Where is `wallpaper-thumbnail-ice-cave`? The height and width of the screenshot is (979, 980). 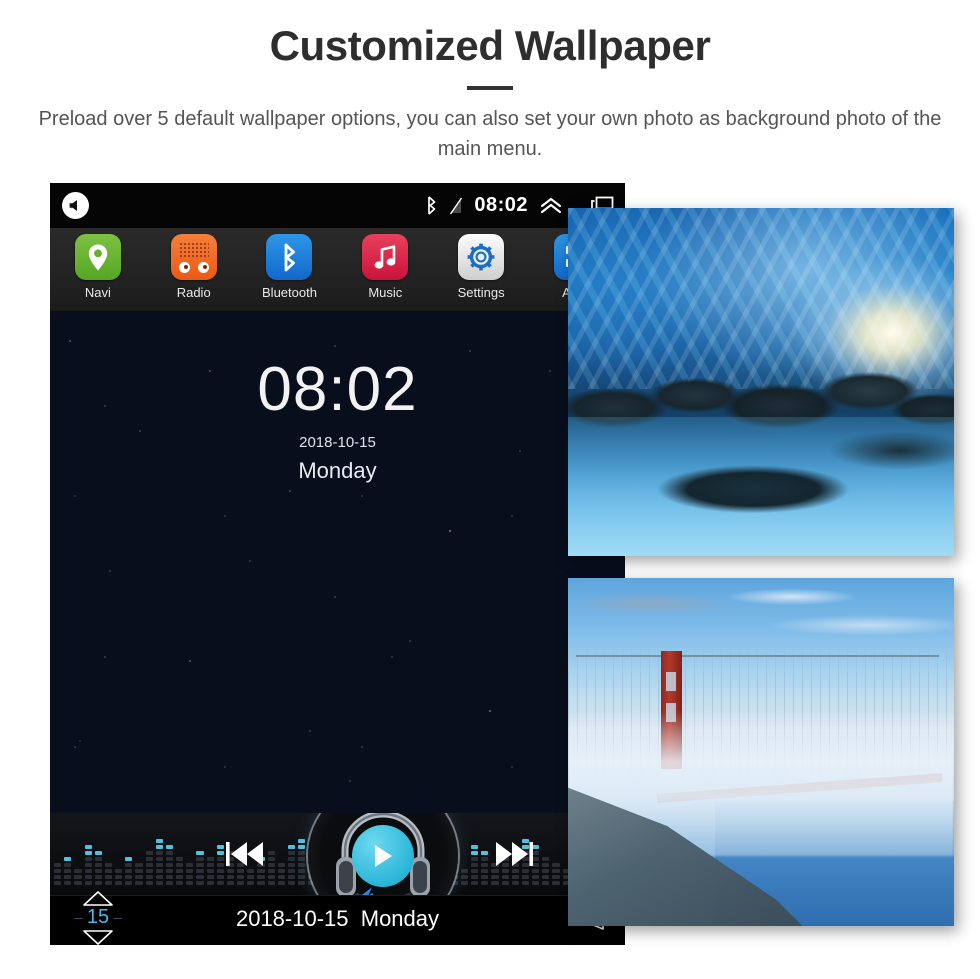
wallpaper-thumbnail-ice-cave is located at coordinates (761, 382).